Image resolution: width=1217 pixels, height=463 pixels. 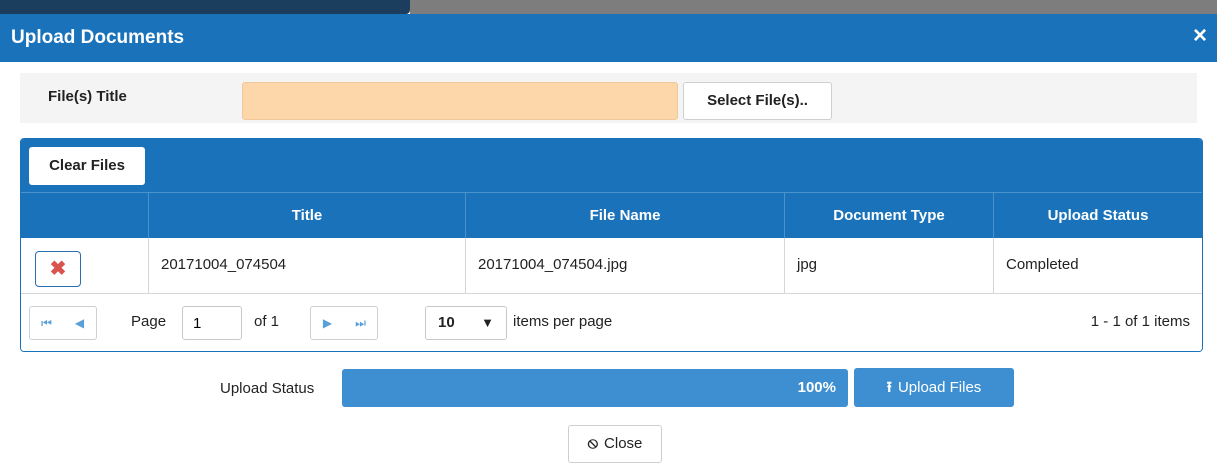 What do you see at coordinates (87, 166) in the screenshot?
I see `clear-files-button: Clear Files` at bounding box center [87, 166].